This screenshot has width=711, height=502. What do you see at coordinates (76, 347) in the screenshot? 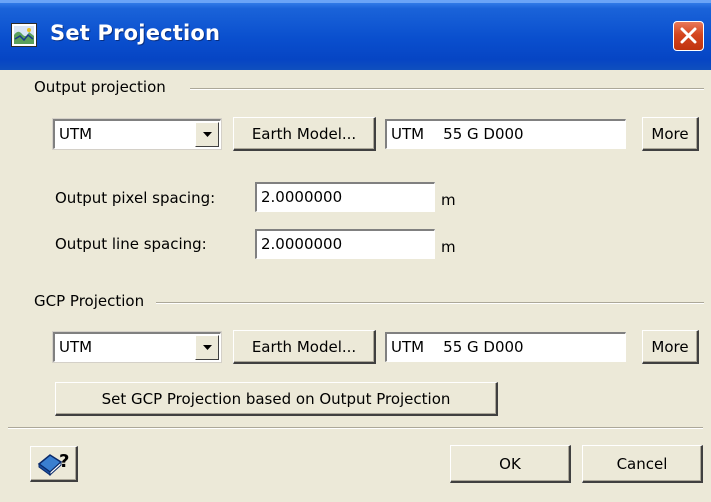
I see `gcp-projection-type-value: UTM` at bounding box center [76, 347].